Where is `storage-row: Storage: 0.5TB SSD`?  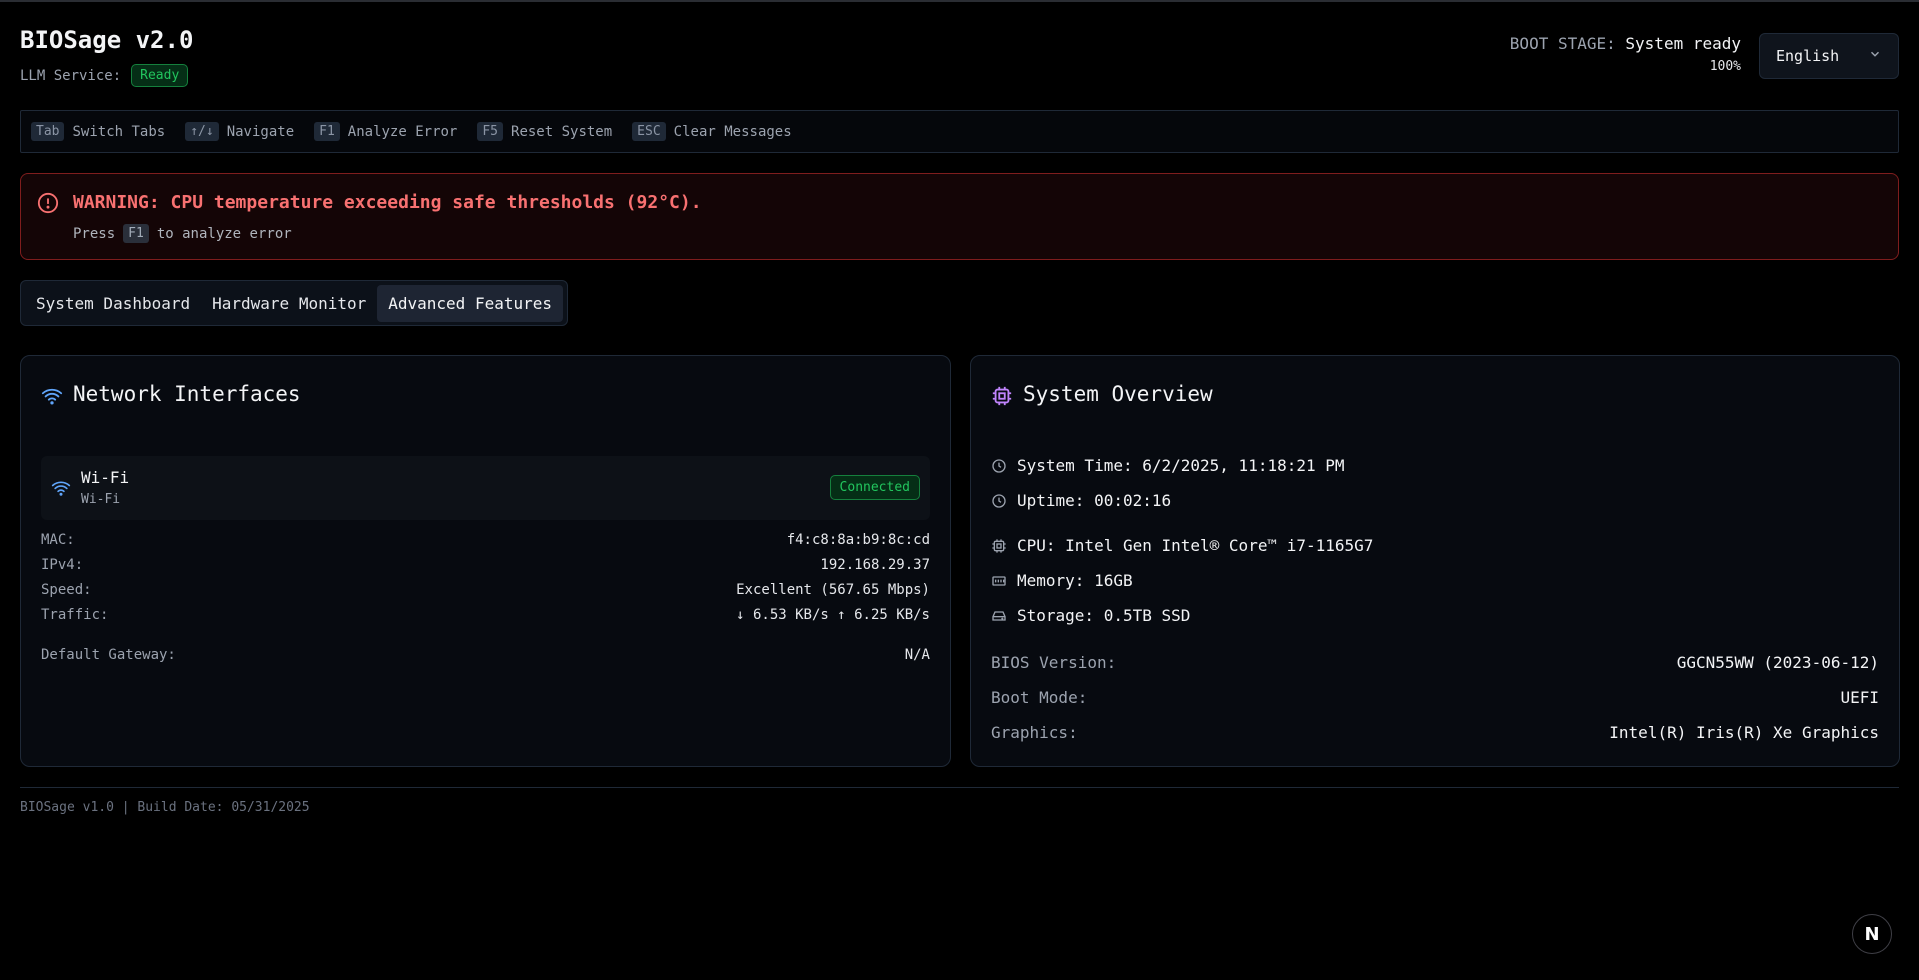 storage-row: Storage: 0.5TB SSD is located at coordinates (1090, 615).